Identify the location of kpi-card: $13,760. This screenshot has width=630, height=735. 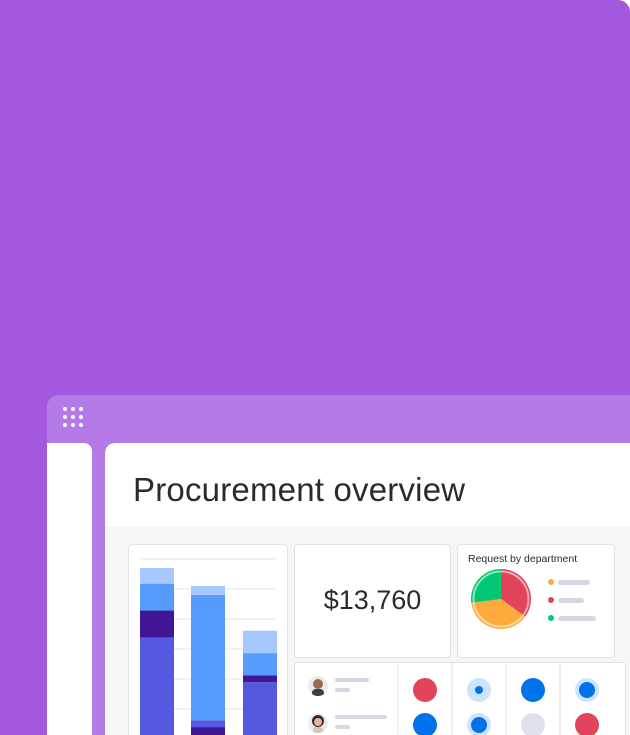
(372, 601).